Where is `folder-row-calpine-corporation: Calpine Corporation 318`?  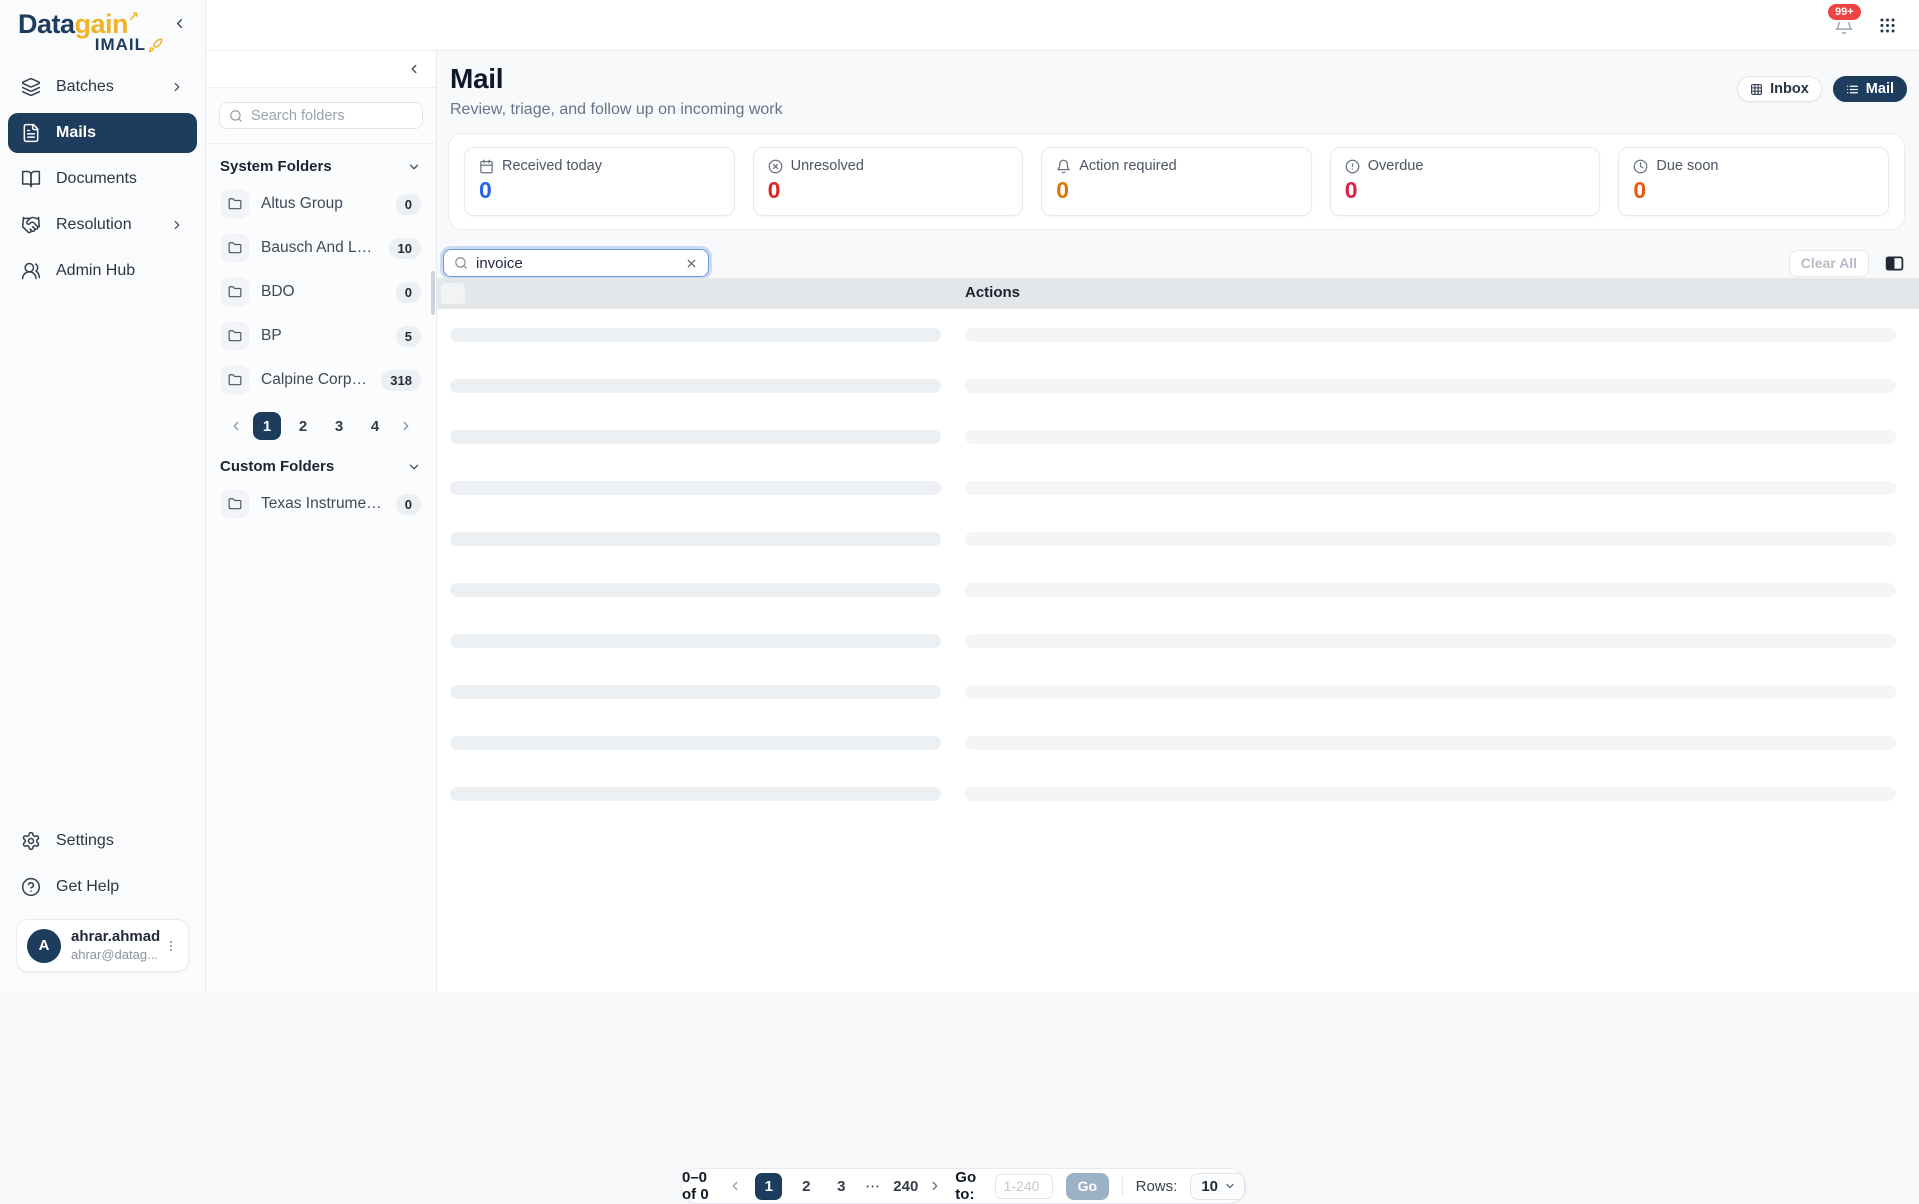 folder-row-calpine-corporation: Calpine Corporation 318 is located at coordinates (321, 380).